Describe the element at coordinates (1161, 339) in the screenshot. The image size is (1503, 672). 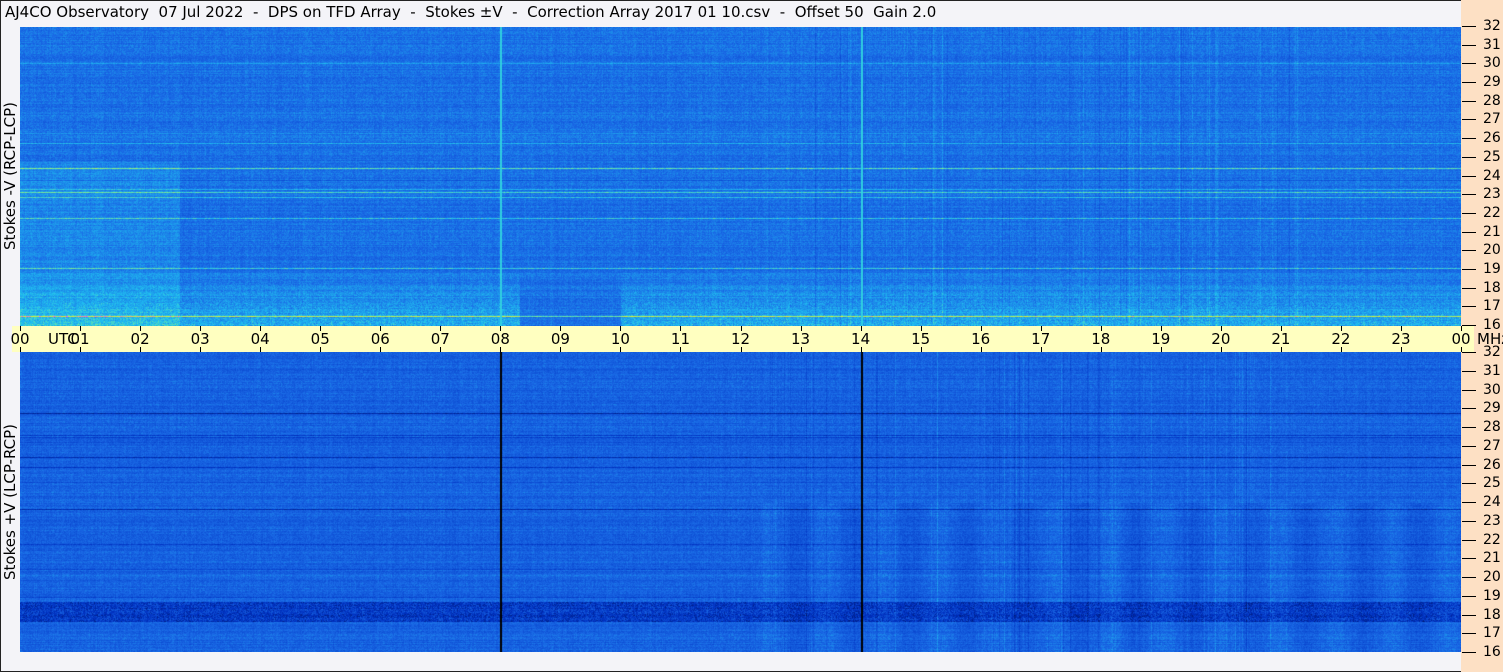
I see `x-tick-label: 19` at that location.